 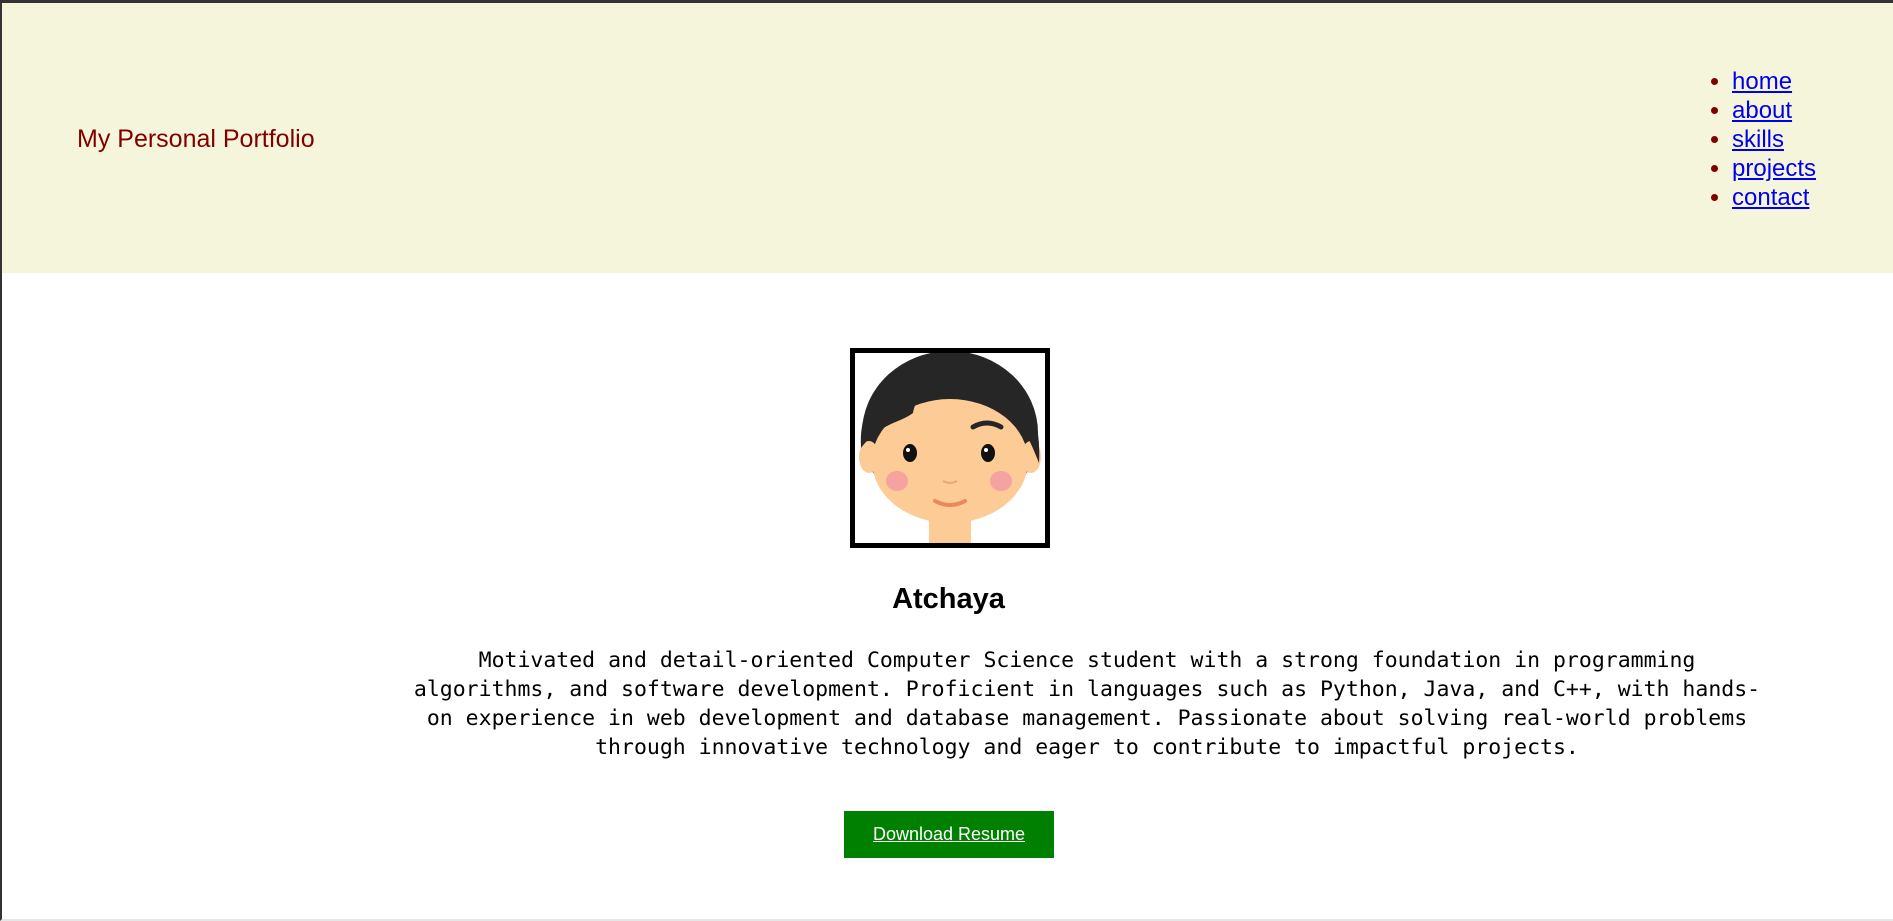 I want to click on main-nav: home about skills projects contact, so click(x=1763, y=139).